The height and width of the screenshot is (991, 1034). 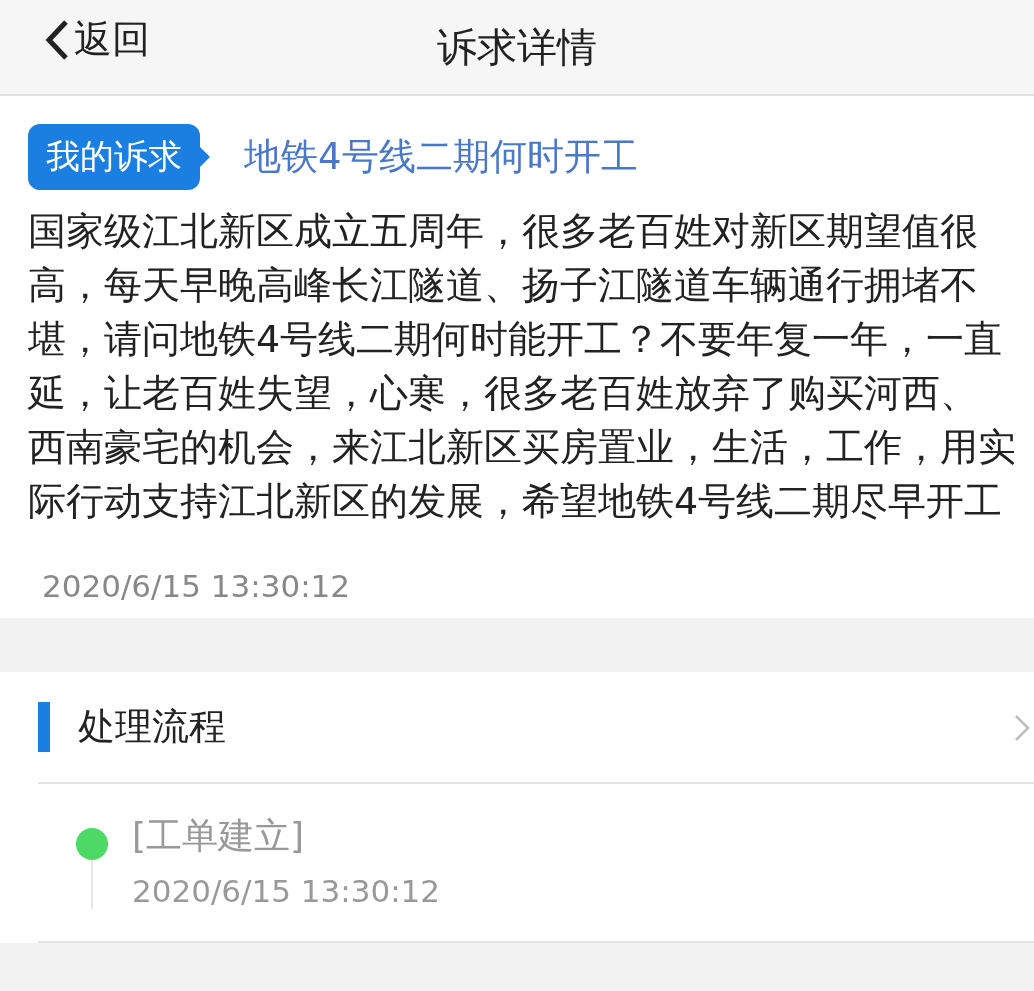 I want to click on section-title: 处理流程, so click(x=152, y=727).